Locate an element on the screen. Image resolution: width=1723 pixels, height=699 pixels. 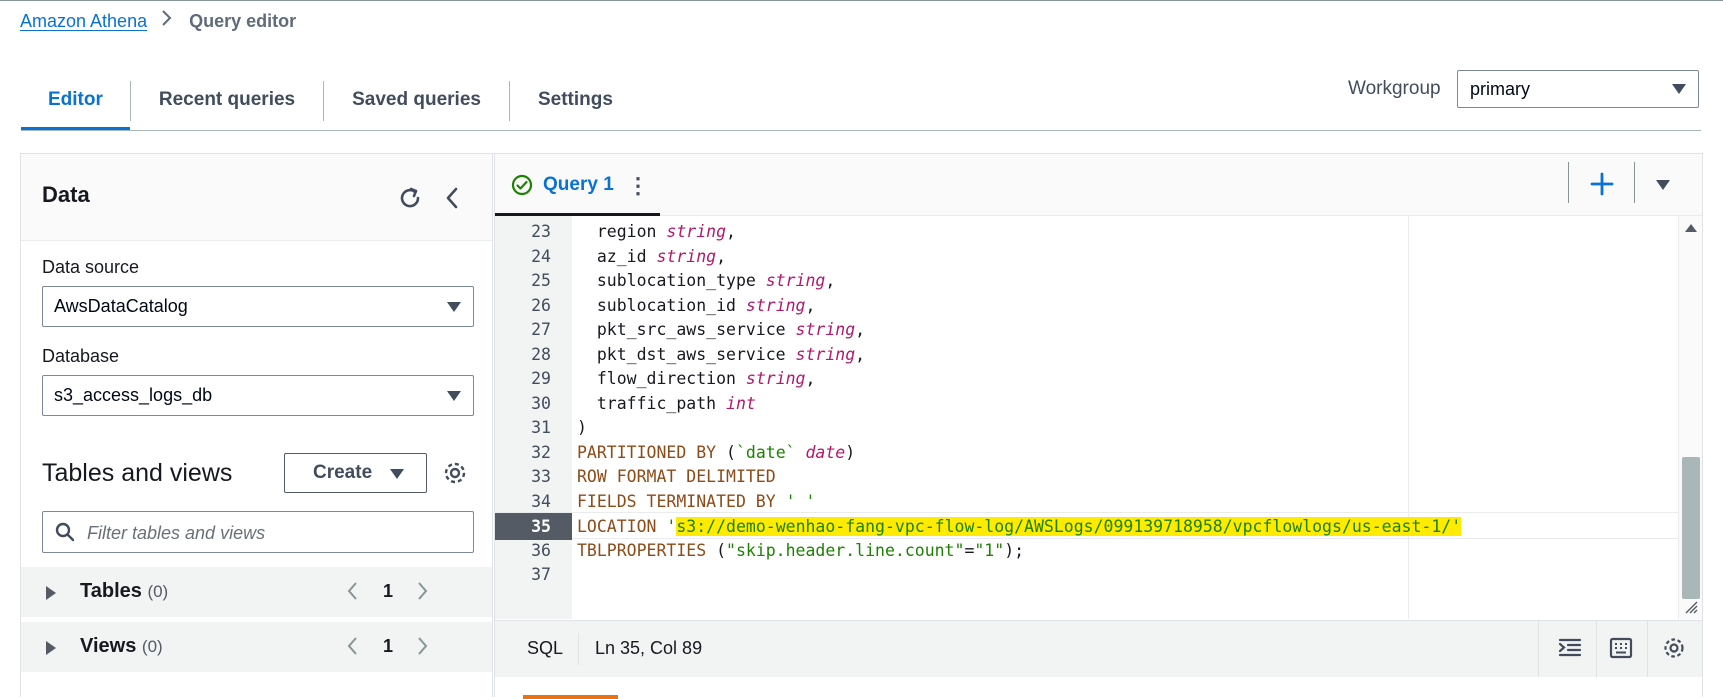
query-tabs-dropdown-icon is located at coordinates (1663, 187).